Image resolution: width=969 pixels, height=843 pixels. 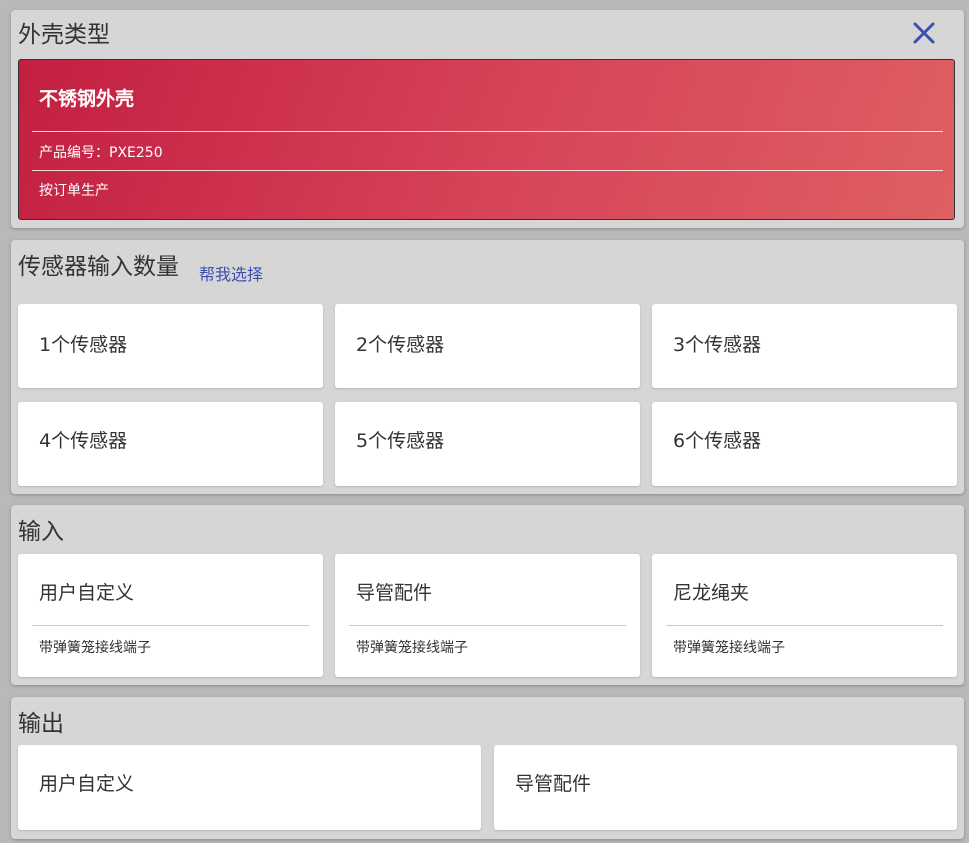 I want to click on input-option-custom: 用户自定义 带弹簧笼接线端子, so click(x=170, y=615).